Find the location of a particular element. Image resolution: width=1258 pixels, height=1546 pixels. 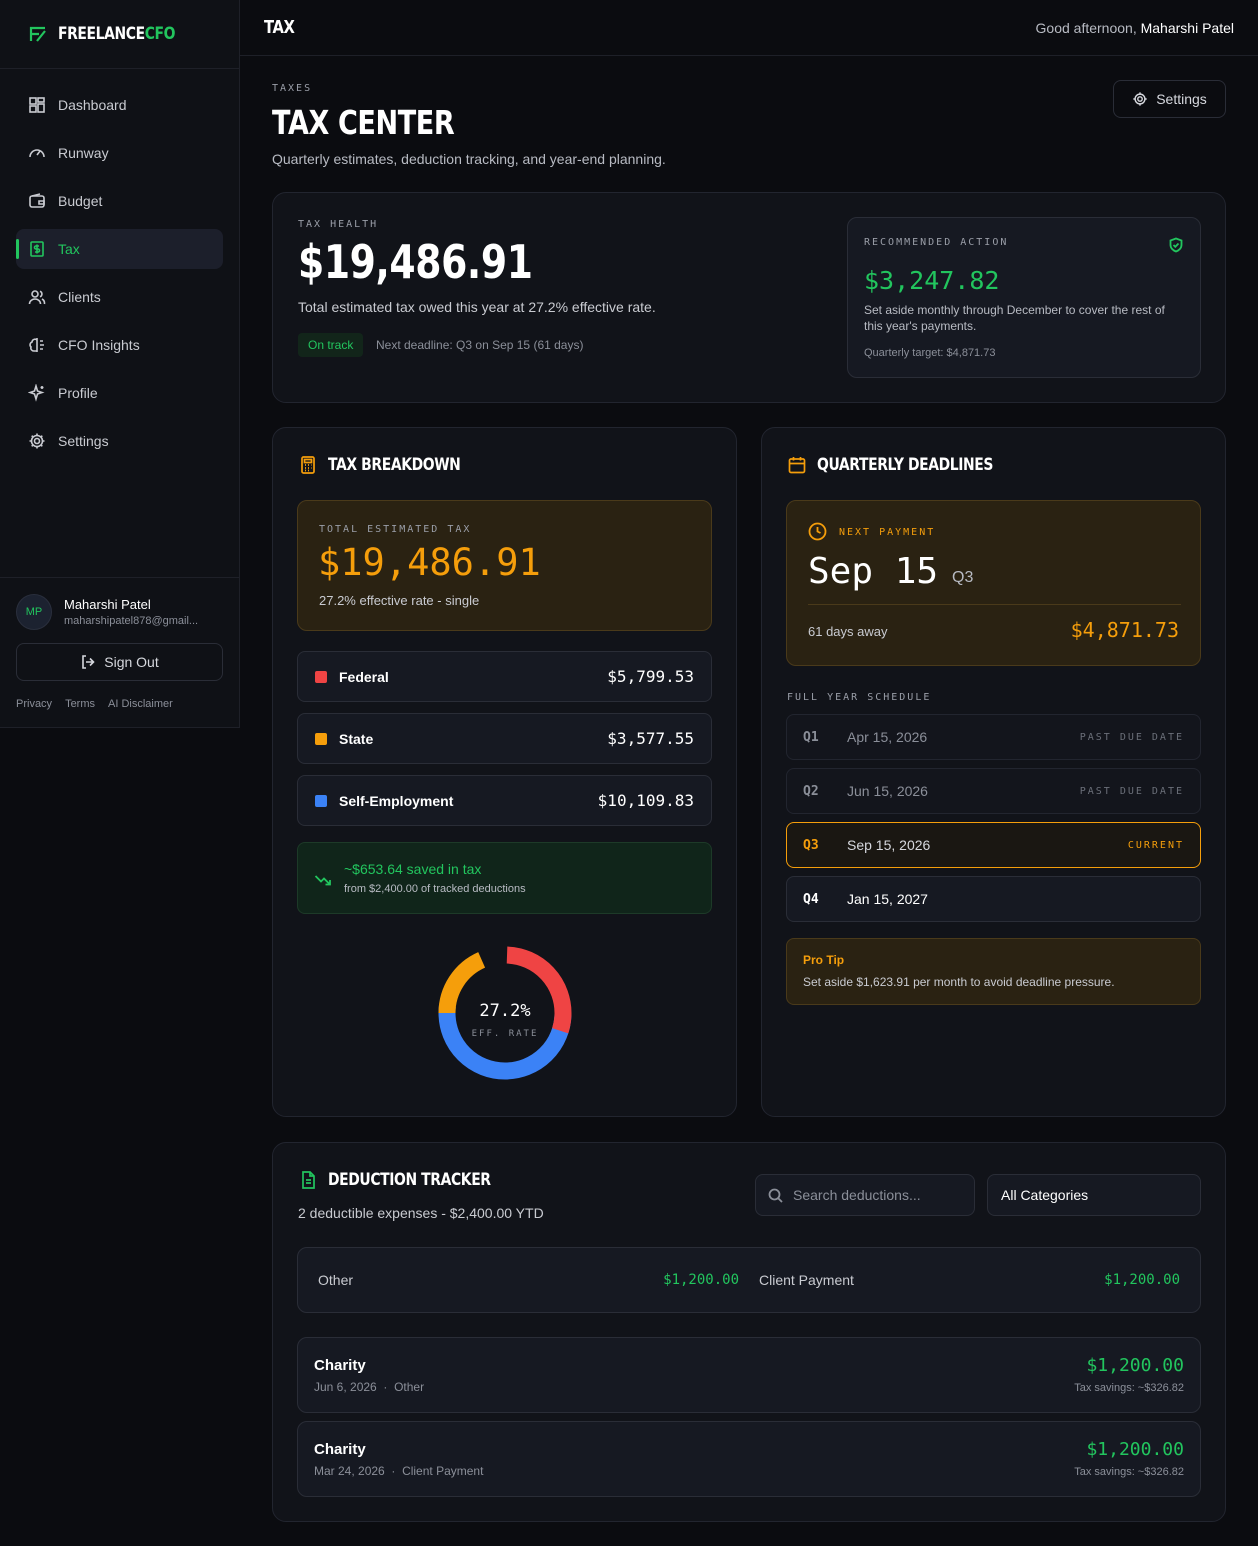

quarter-row-q1: Q1 Apr 15, 2026 PAST DUE DATE is located at coordinates (993, 737).